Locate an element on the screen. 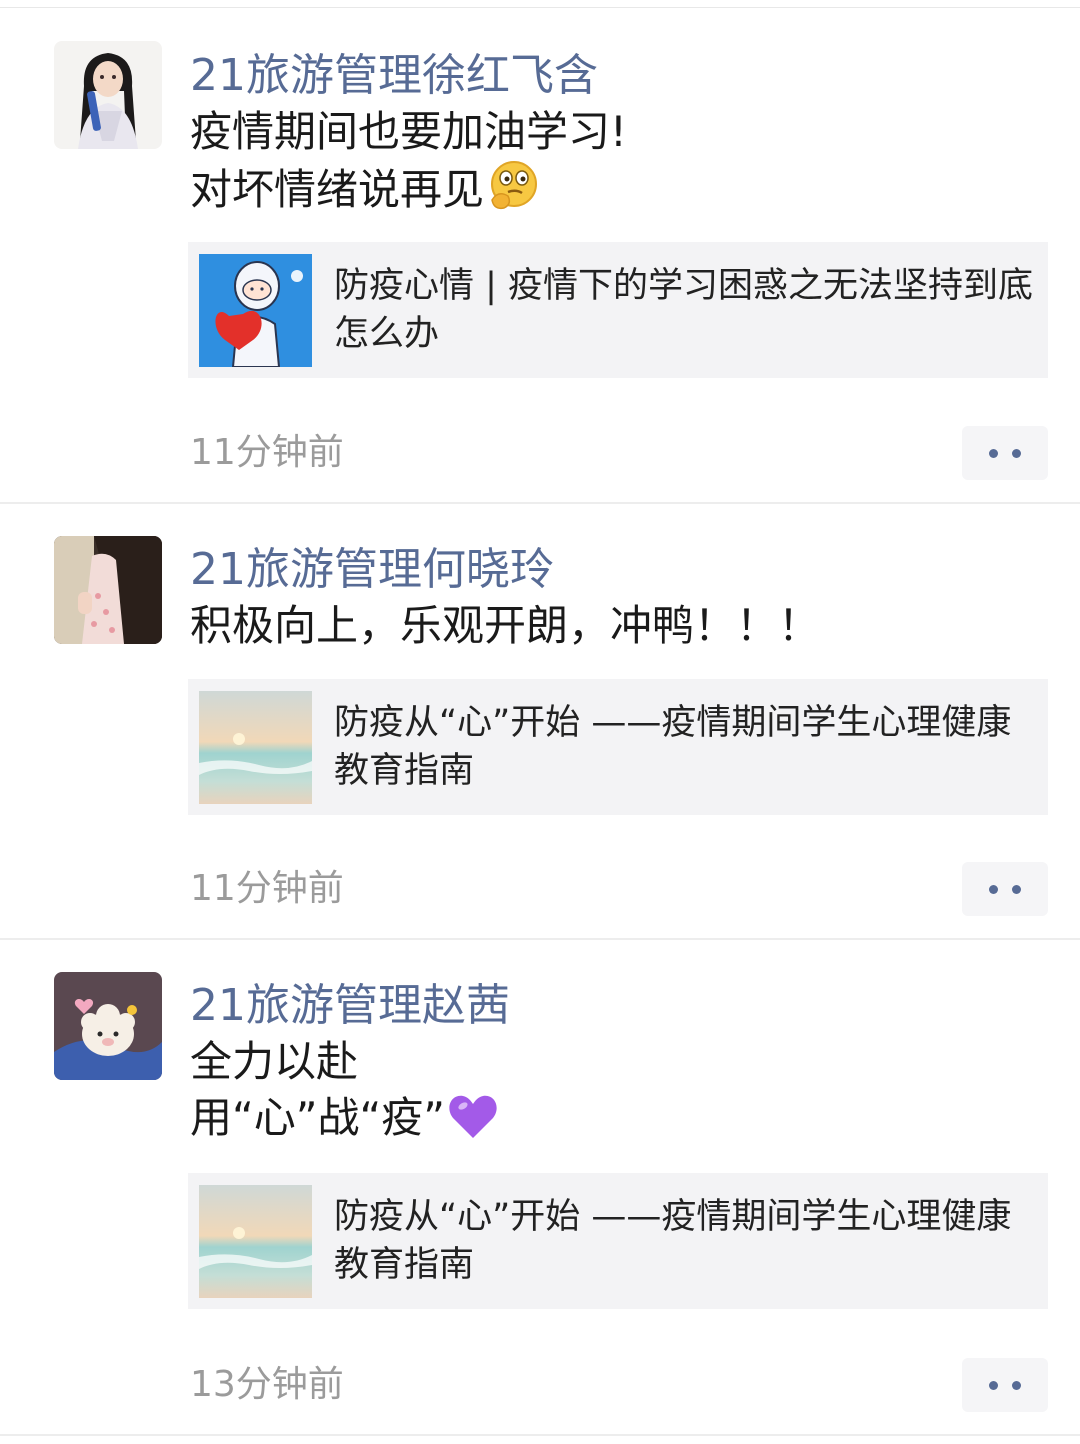 The height and width of the screenshot is (1444, 1080). post-text-line-with-emoji: 用“心”战“疫” is located at coordinates (344, 1122).